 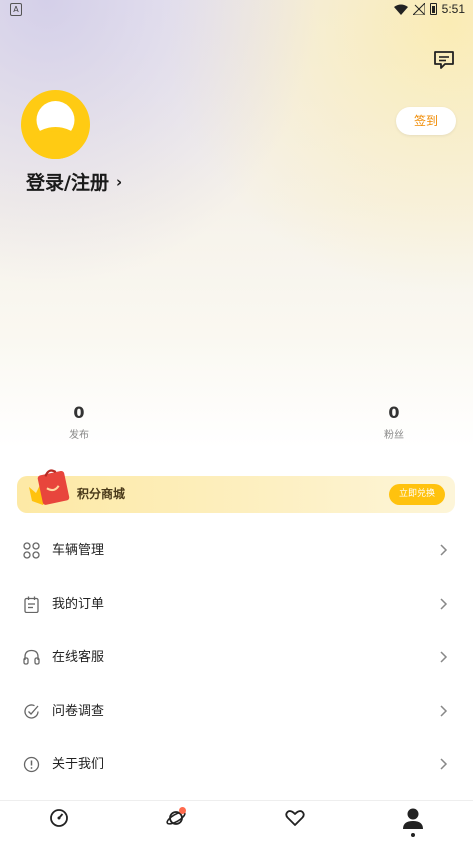 I want to click on points-mall-title: 积分商城, so click(x=101, y=494).